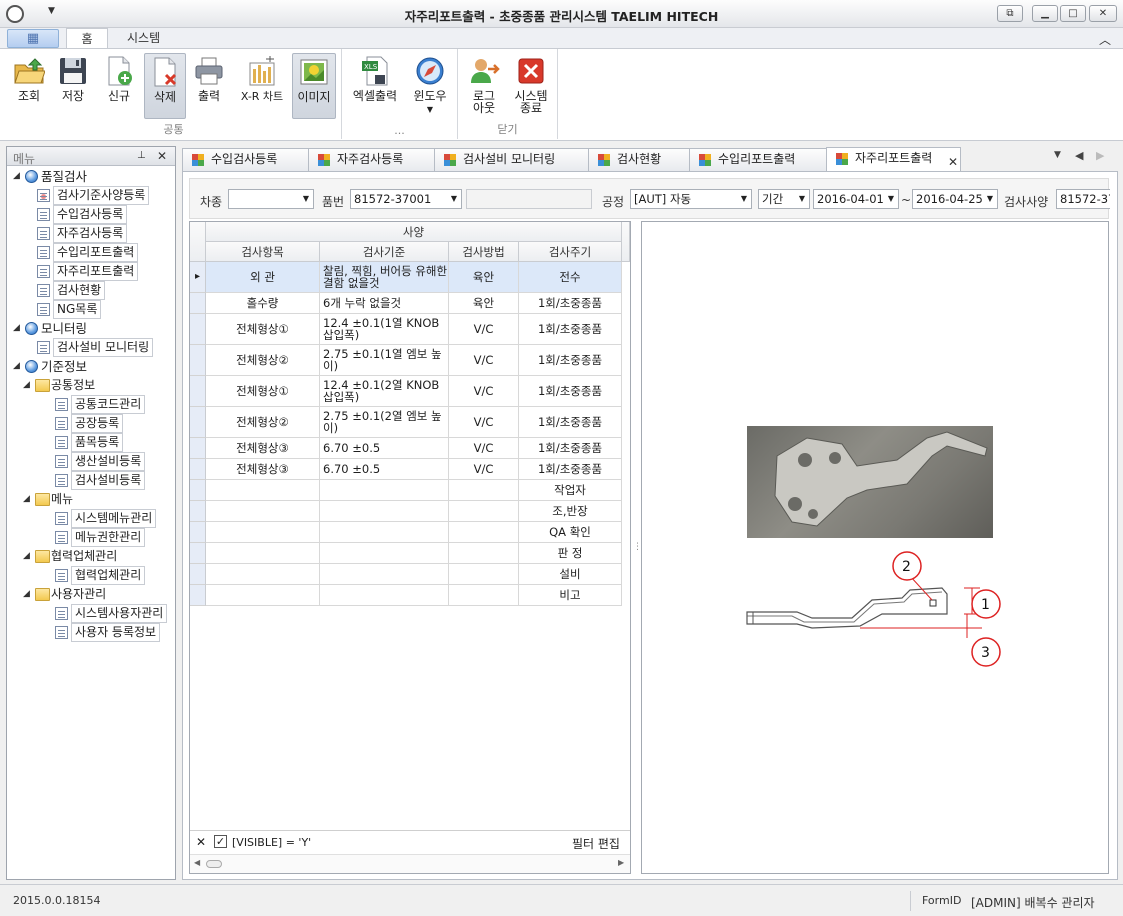 The width and height of the screenshot is (1123, 916). What do you see at coordinates (91, 271) in the screenshot?
I see `tree-item: 자주리포트출력` at bounding box center [91, 271].